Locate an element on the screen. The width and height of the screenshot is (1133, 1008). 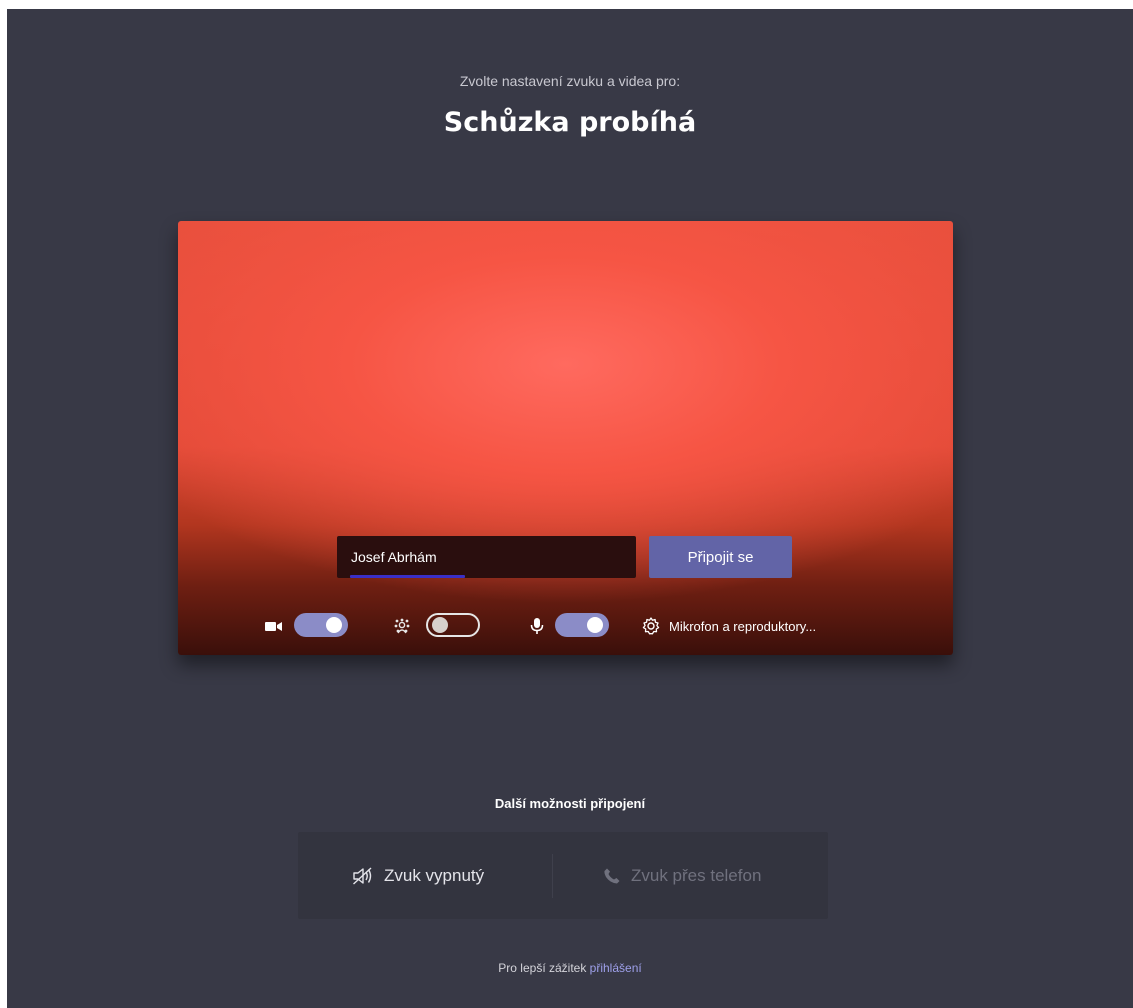
name-spellcheck-underline is located at coordinates (407, 576).